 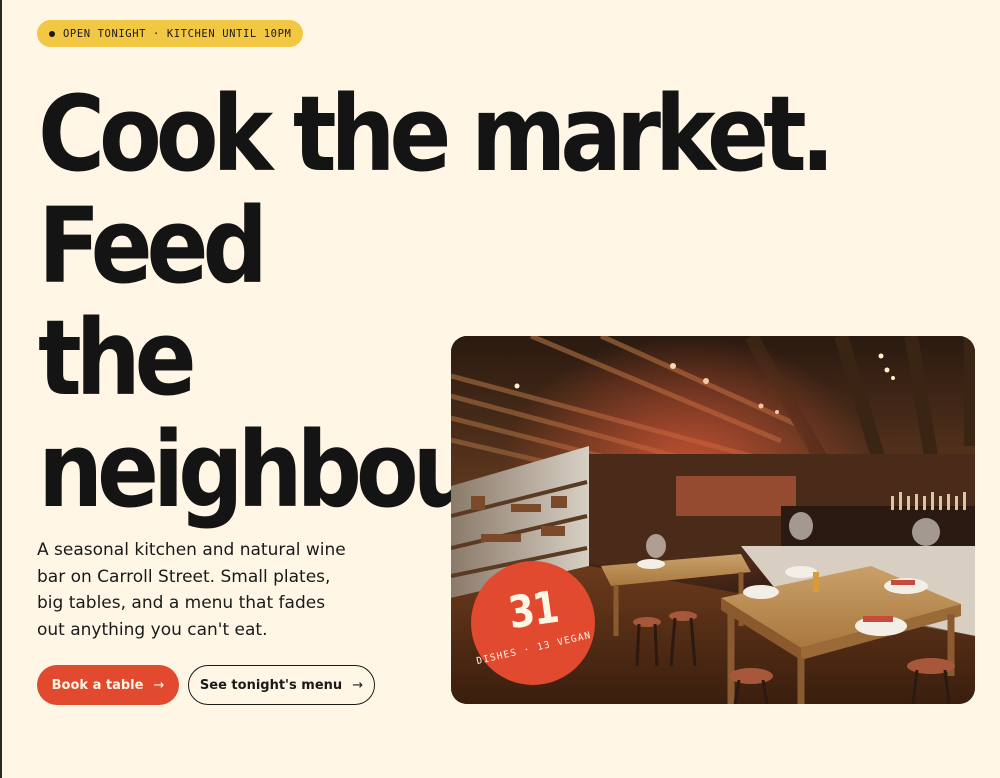 I want to click on dish-count-number: 31, so click(x=533, y=610).